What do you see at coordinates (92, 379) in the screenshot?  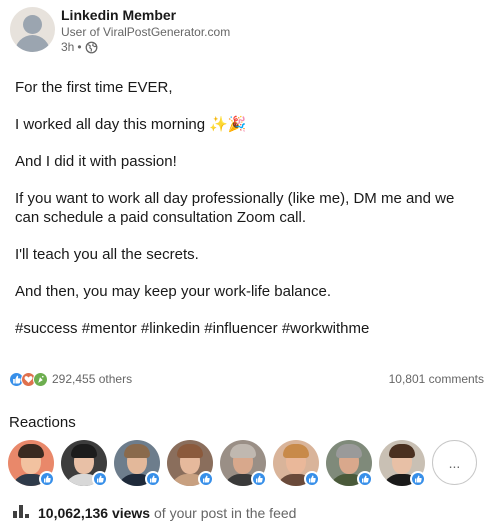 I see `reactions-count: 292,455 others` at bounding box center [92, 379].